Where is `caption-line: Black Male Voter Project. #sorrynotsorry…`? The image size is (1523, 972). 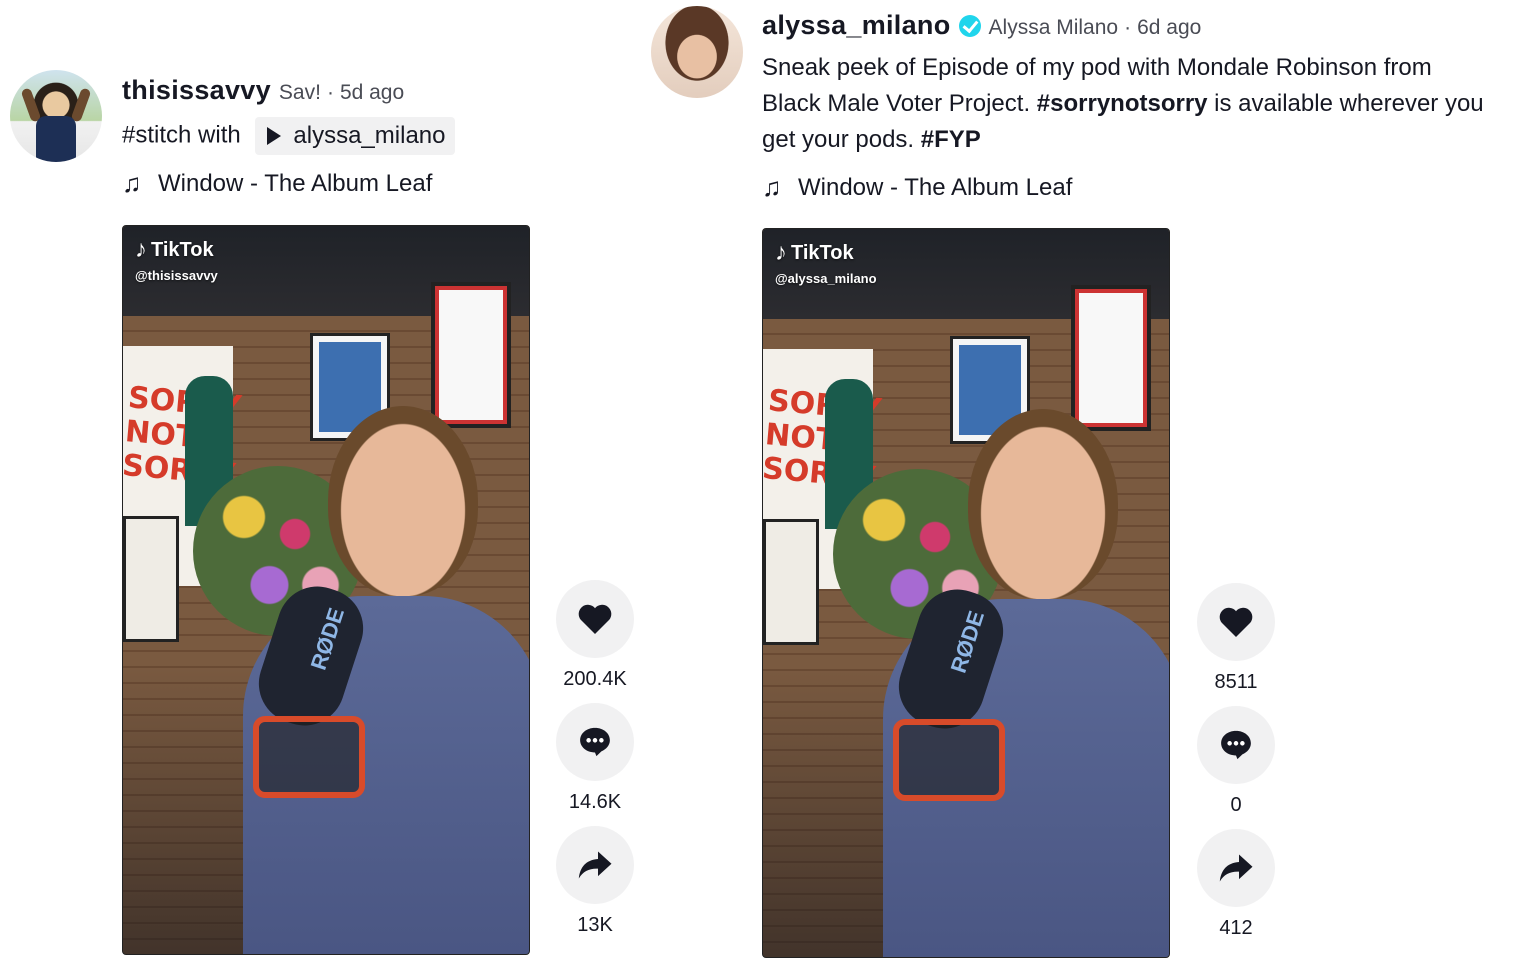 caption-line: Black Male Voter Project. #sorrynotsorry… is located at coordinates (1142, 104).